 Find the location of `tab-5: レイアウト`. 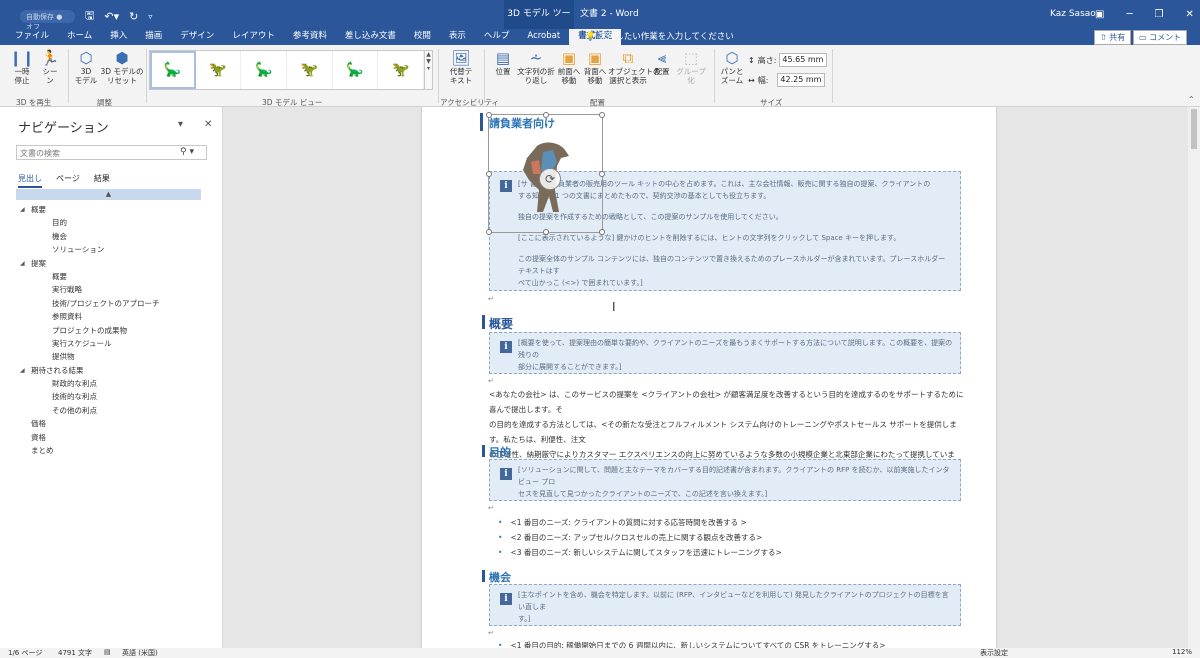

tab-5: レイアウト is located at coordinates (253, 37).